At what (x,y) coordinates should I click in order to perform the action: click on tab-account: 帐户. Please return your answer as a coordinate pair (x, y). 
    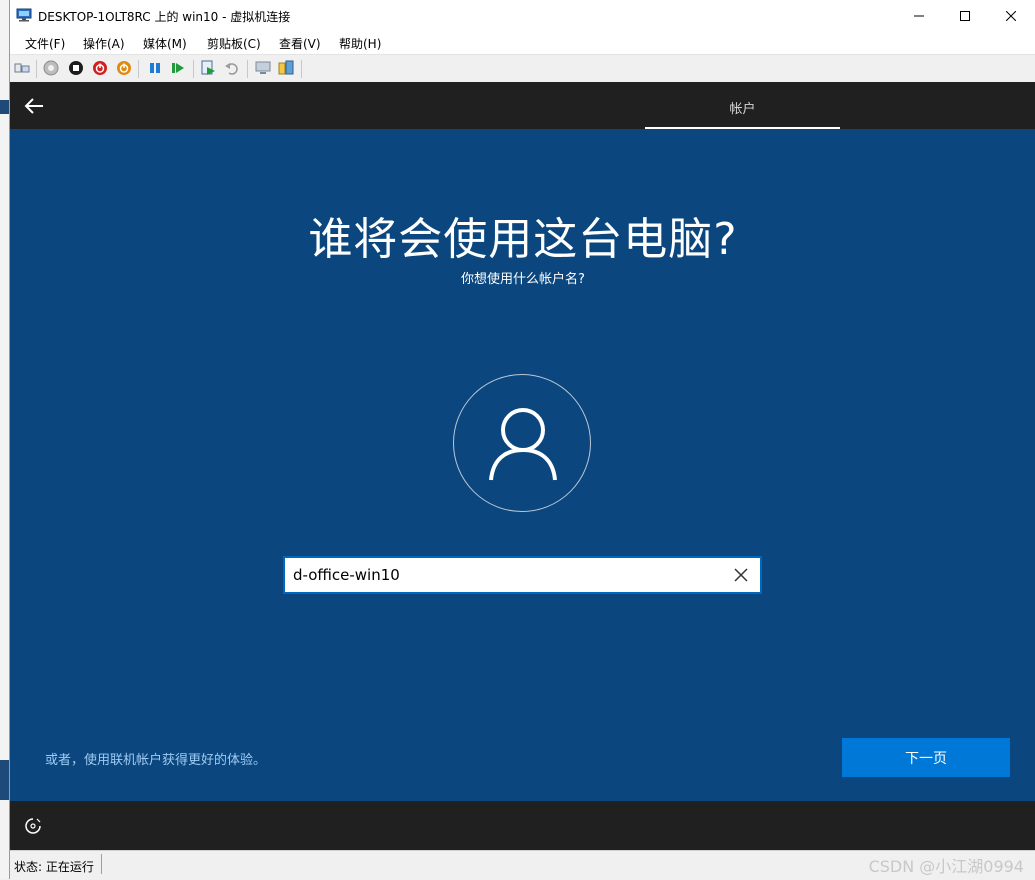
    Looking at the image, I should click on (742, 105).